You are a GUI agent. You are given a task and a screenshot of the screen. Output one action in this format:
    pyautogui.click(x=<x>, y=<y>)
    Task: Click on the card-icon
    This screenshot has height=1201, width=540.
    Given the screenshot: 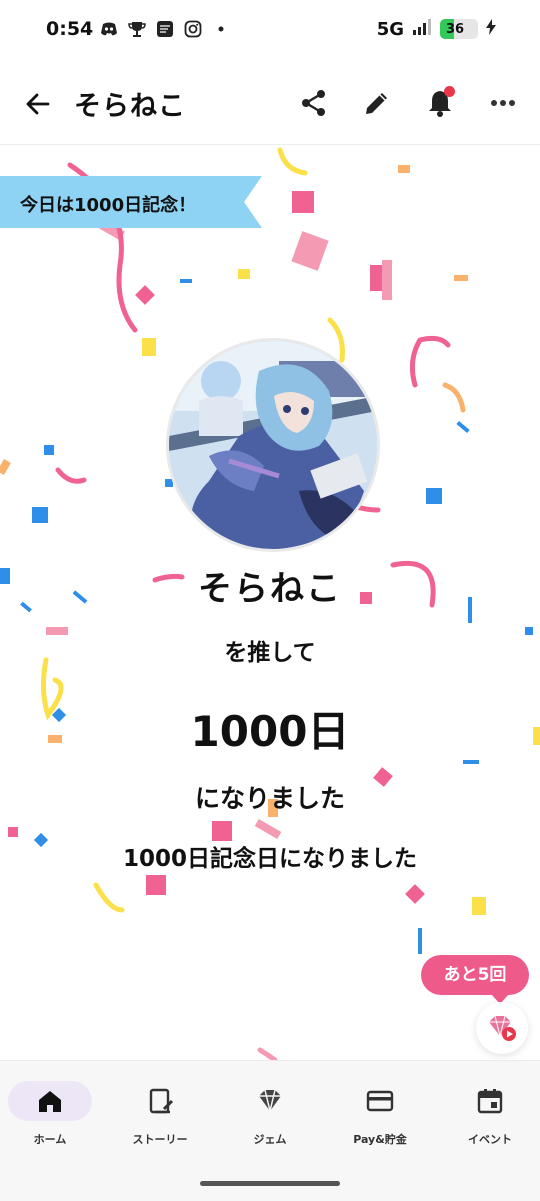 What is the action you would take?
    pyautogui.click(x=380, y=1101)
    